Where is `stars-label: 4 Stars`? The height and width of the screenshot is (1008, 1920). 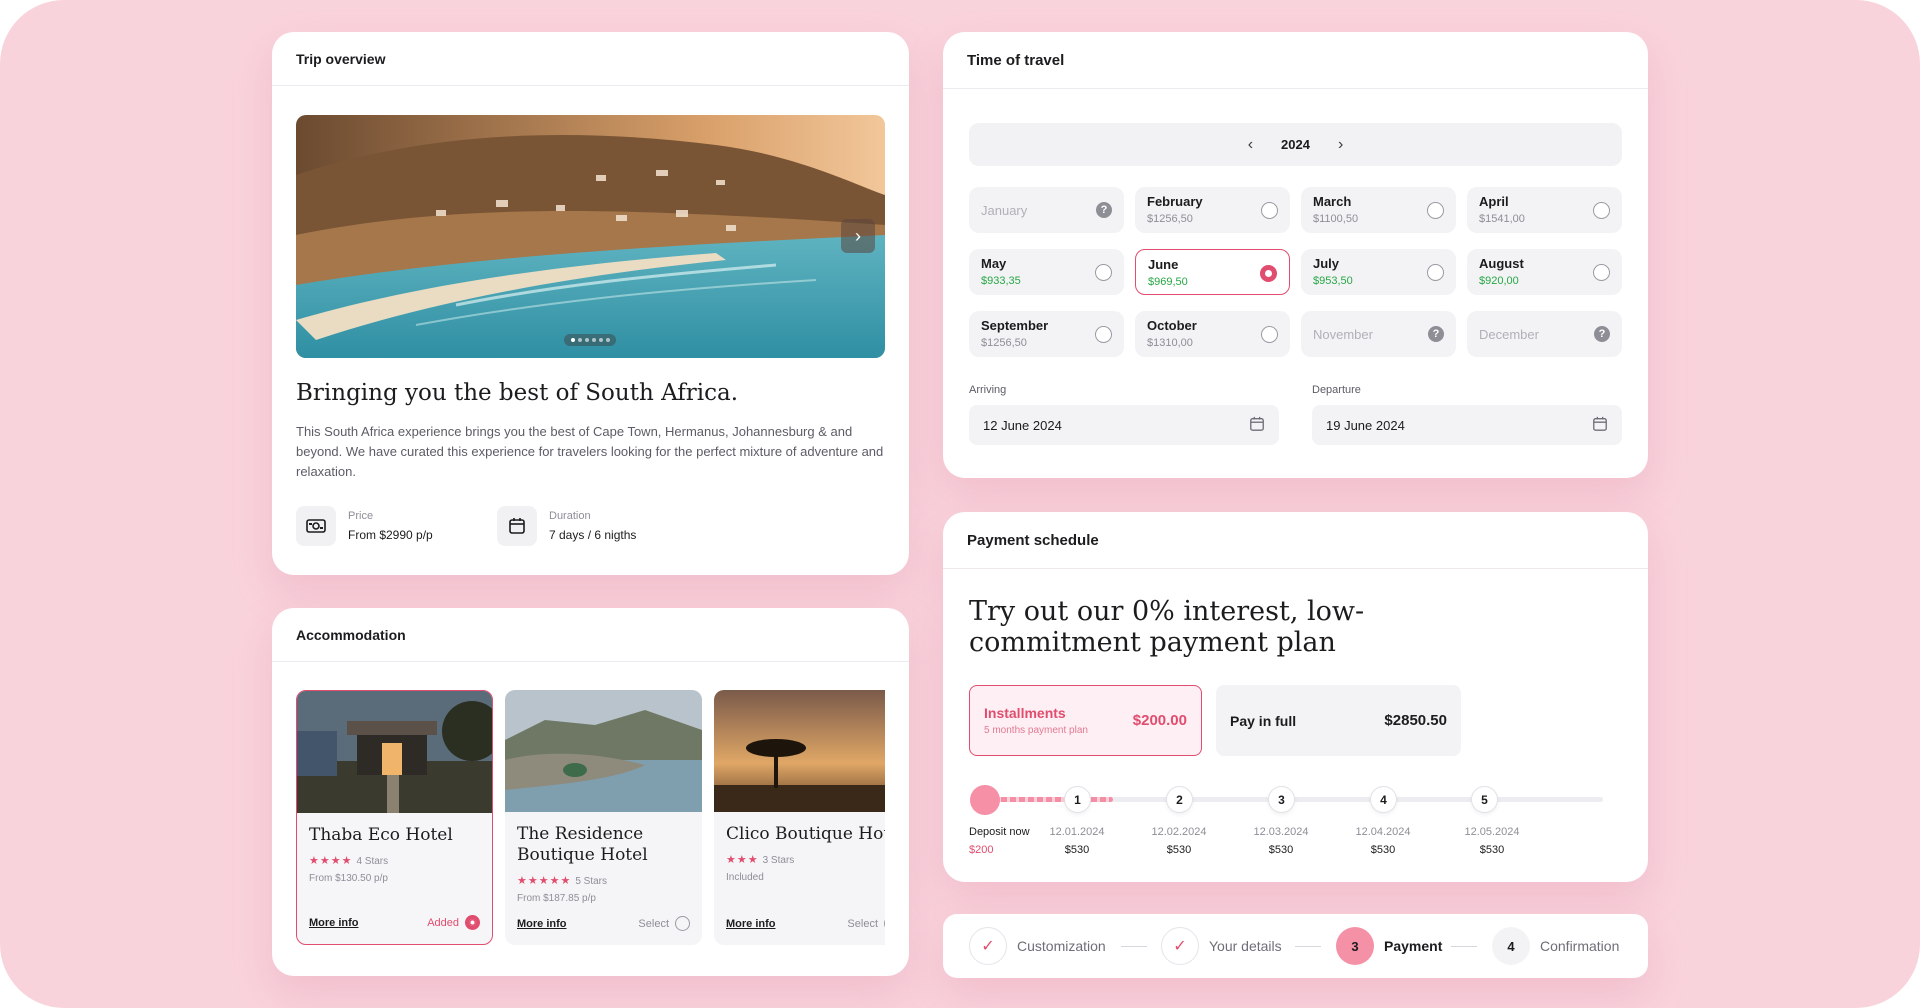
stars-label: 4 Stars is located at coordinates (372, 861).